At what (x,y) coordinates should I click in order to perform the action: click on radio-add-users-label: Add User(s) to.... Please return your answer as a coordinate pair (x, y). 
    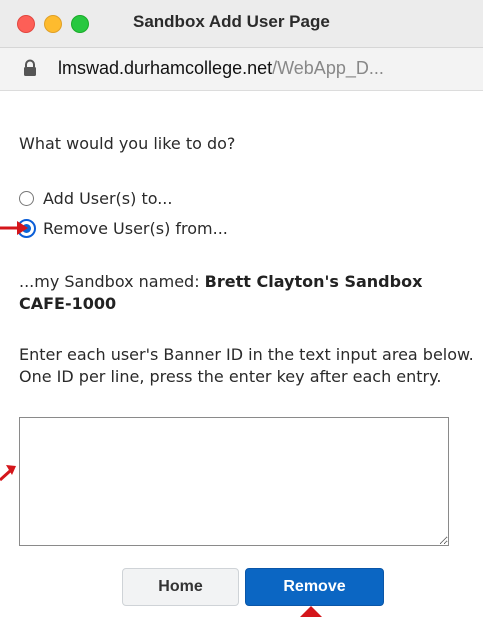
    Looking at the image, I should click on (107, 198).